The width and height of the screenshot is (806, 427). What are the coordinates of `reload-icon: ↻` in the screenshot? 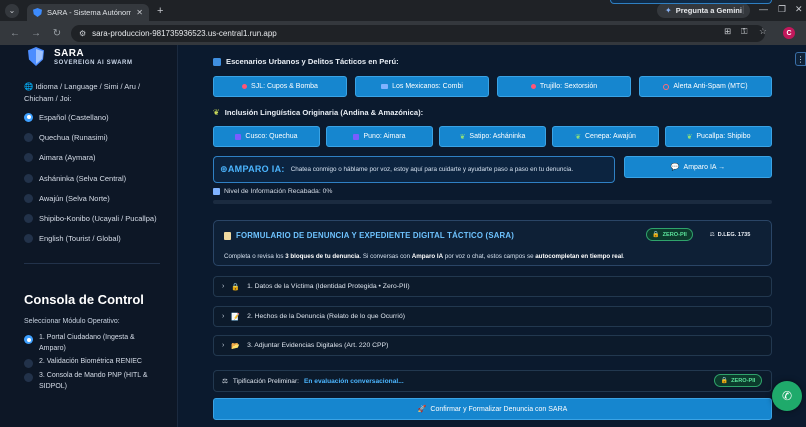 It's located at (57, 33).